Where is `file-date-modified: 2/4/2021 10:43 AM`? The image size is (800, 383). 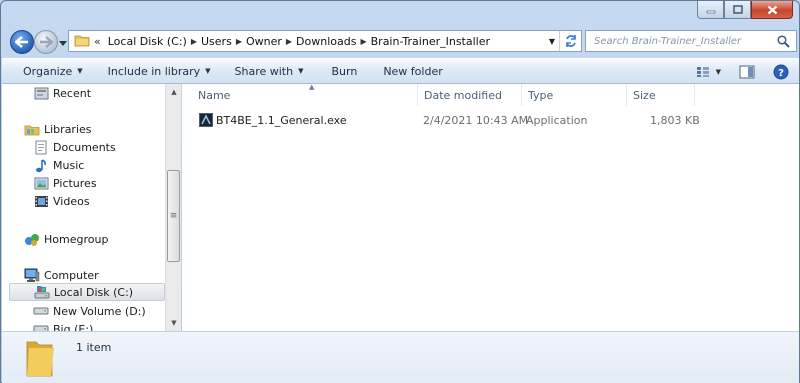
file-date-modified: 2/4/2021 10:43 AM is located at coordinates (476, 120).